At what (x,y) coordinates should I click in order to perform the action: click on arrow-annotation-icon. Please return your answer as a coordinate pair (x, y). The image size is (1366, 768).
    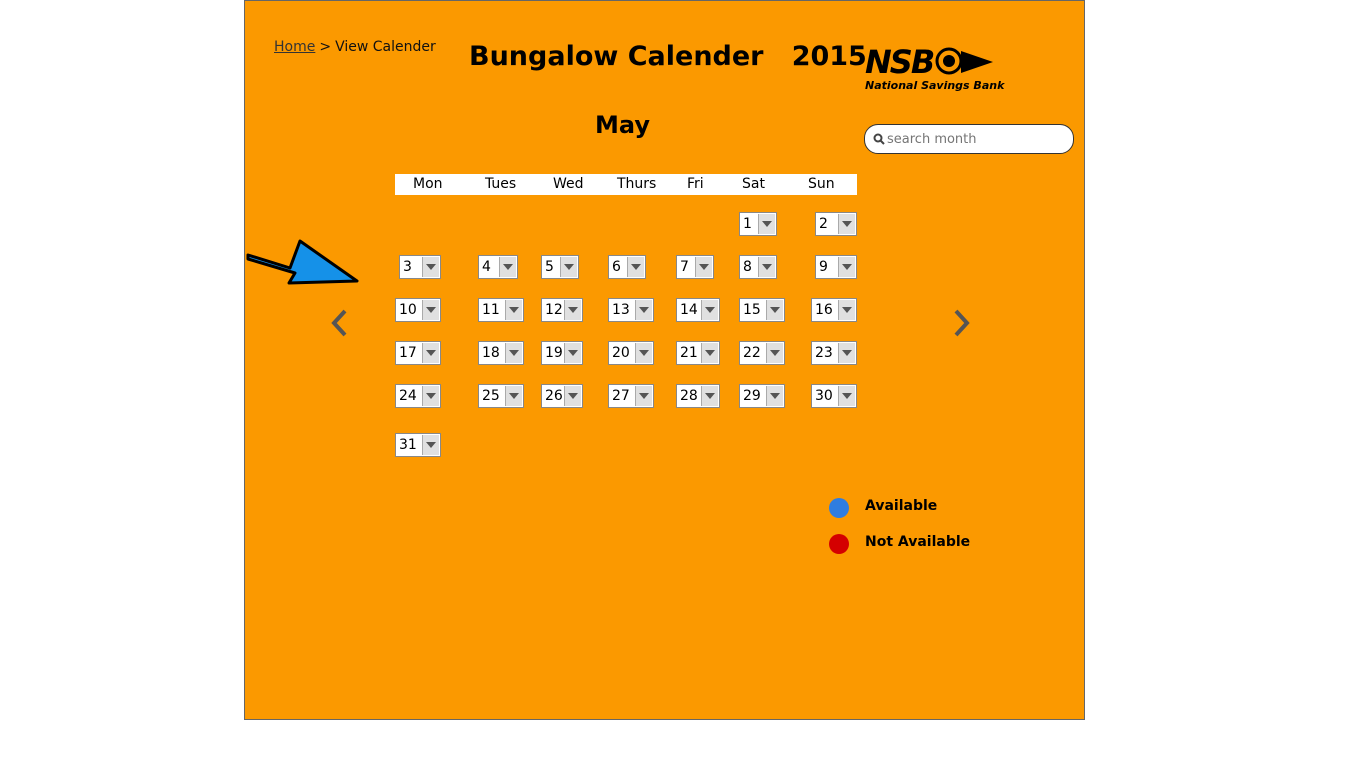
    Looking at the image, I should click on (302, 262).